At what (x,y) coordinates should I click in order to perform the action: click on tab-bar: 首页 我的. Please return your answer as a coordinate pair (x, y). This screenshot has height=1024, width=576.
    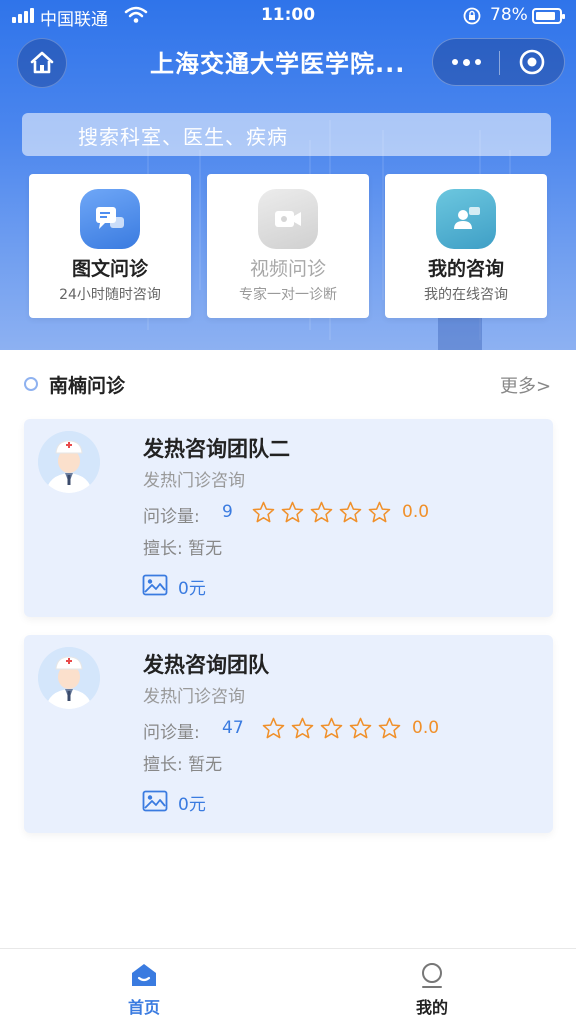
    Looking at the image, I should click on (288, 986).